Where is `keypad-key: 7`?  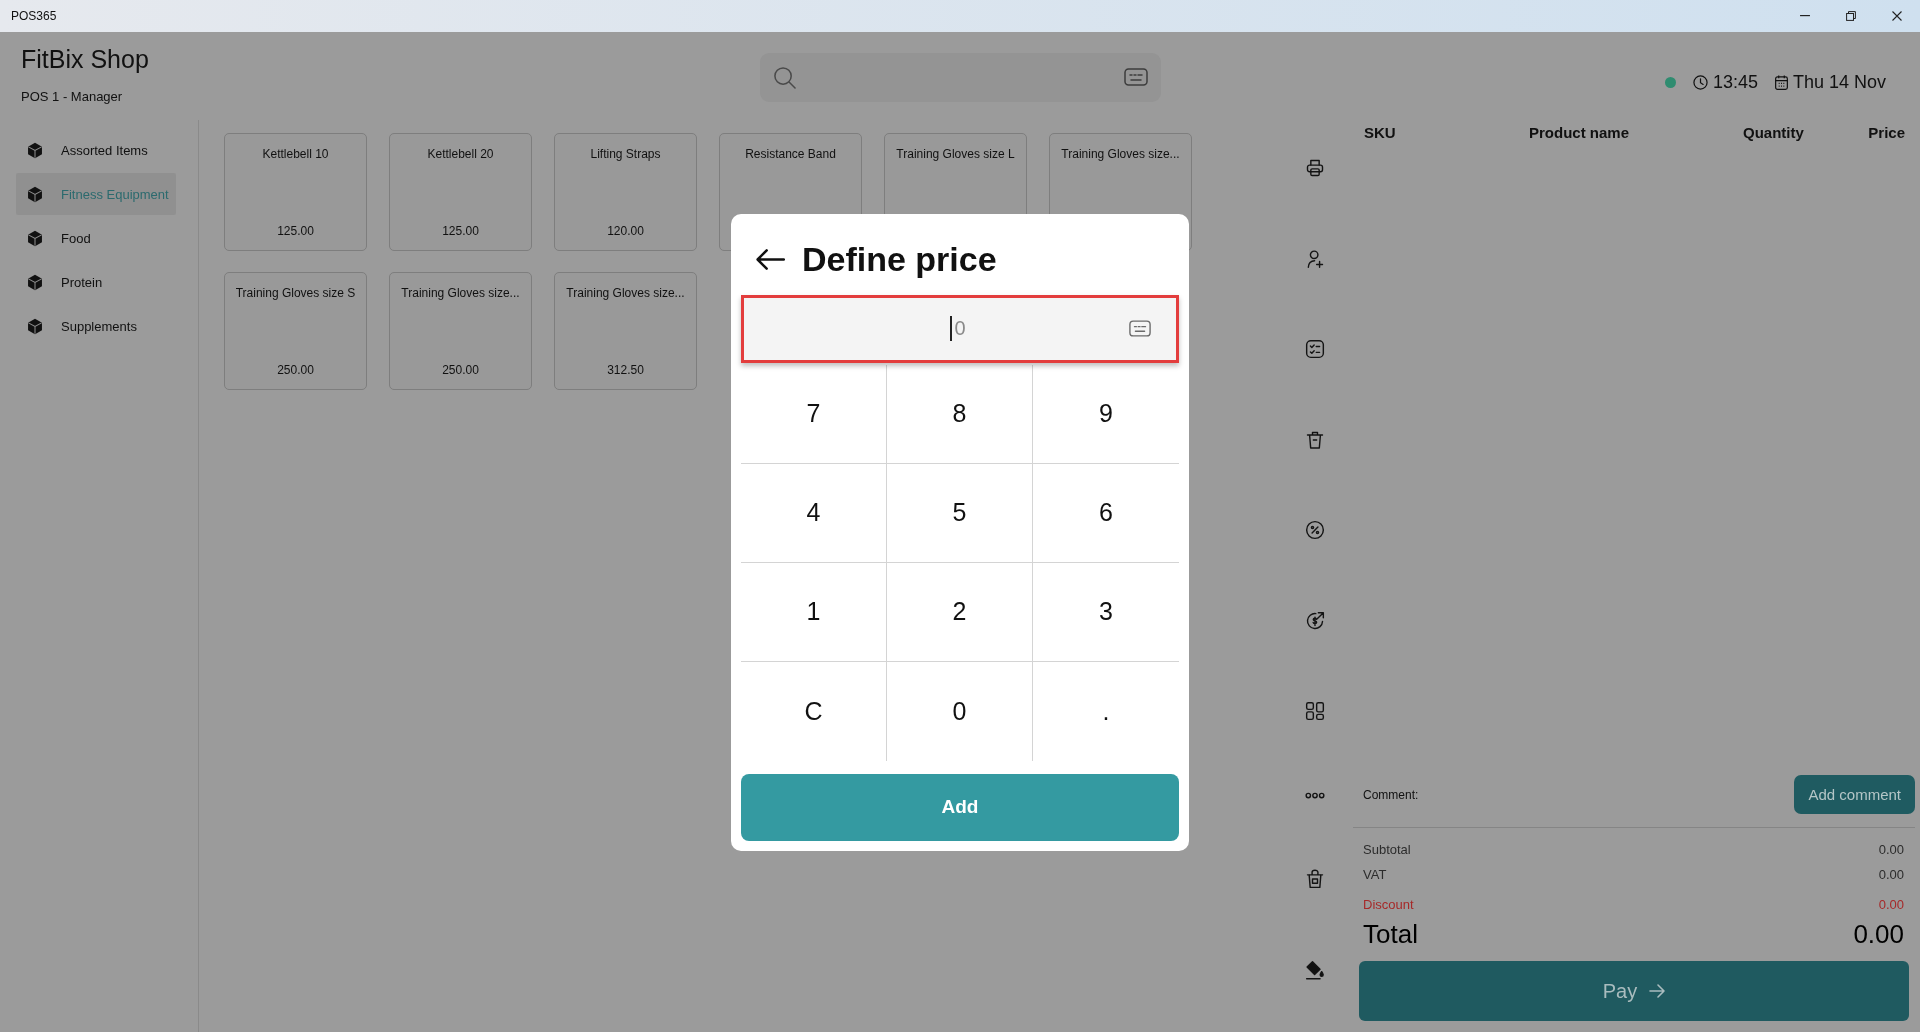 keypad-key: 7 is located at coordinates (814, 414).